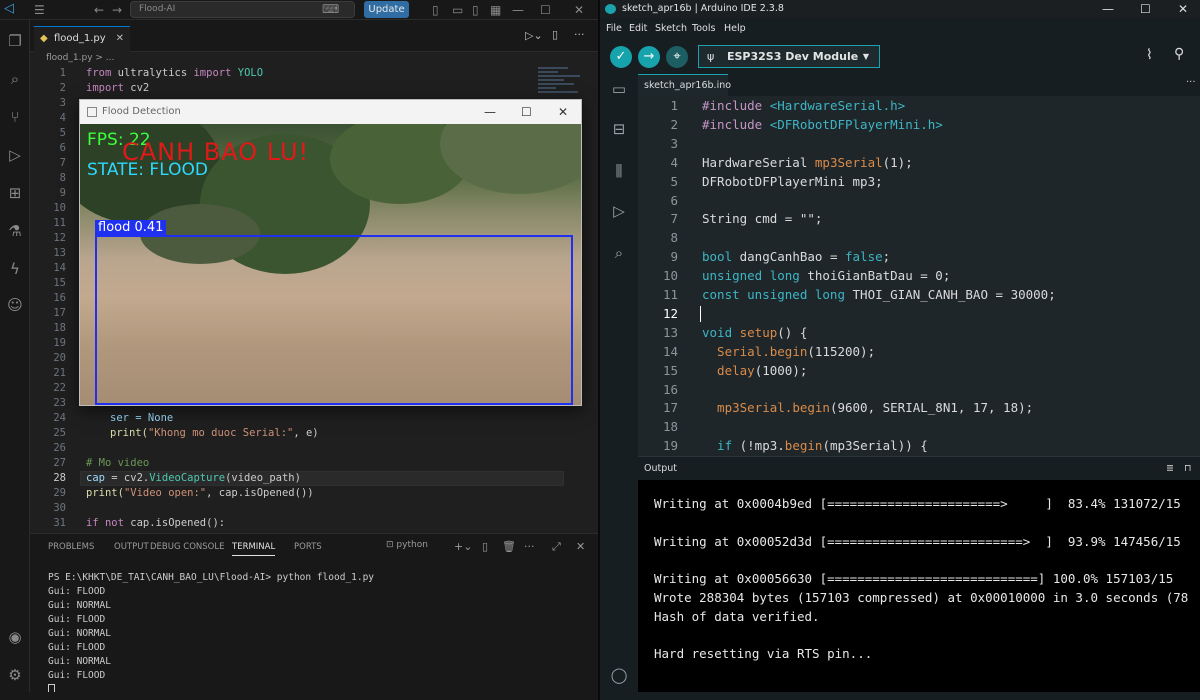  What do you see at coordinates (621, 57) in the screenshot?
I see `verify-icon: ✓` at bounding box center [621, 57].